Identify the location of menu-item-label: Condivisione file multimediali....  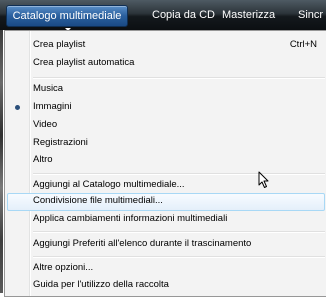
(98, 200).